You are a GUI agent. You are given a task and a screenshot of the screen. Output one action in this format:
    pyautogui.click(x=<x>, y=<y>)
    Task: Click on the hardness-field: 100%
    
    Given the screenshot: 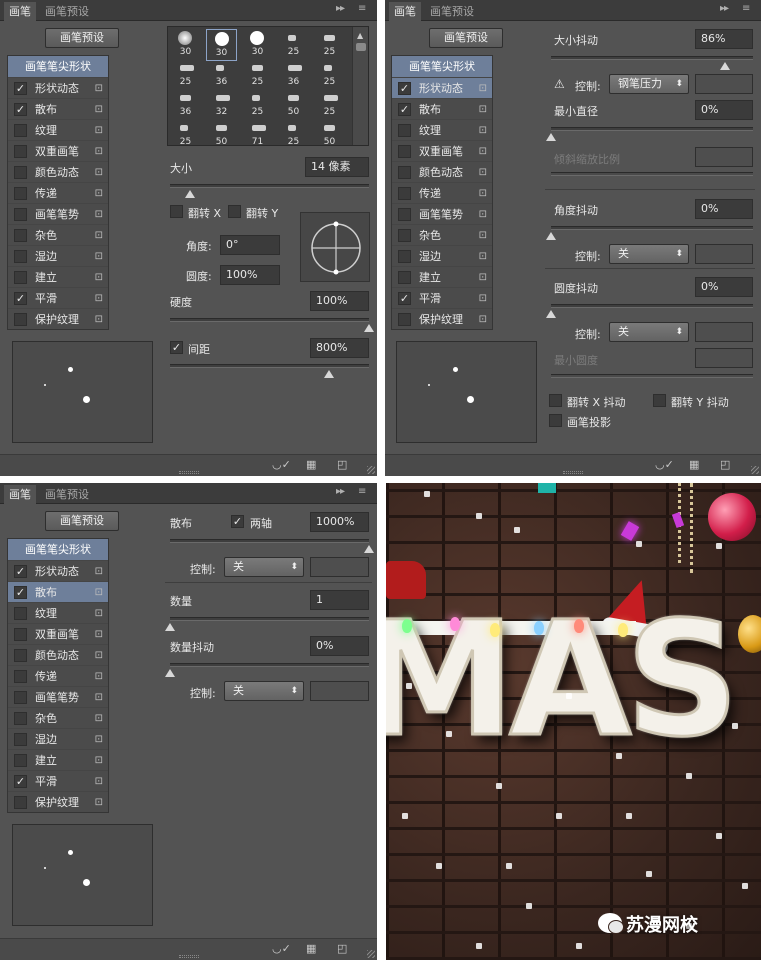 What is the action you would take?
    pyautogui.click(x=339, y=301)
    